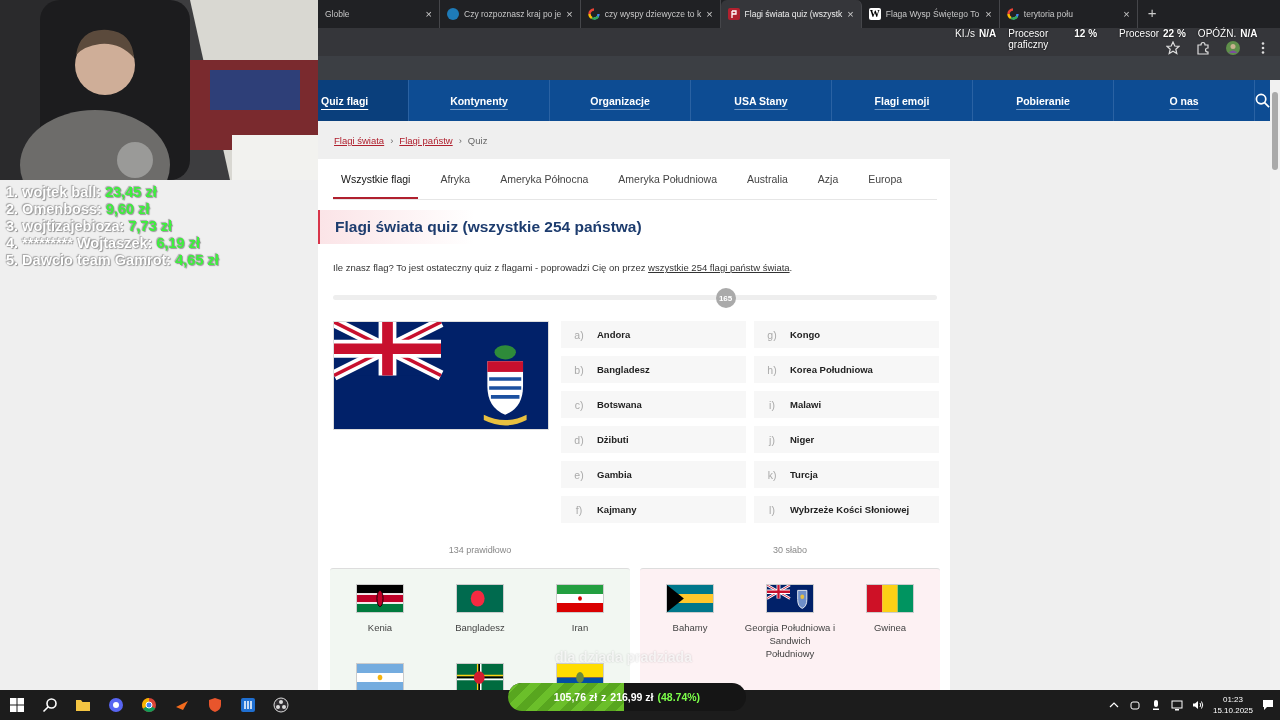 The height and width of the screenshot is (720, 1280). What do you see at coordinates (78, 209) in the screenshot?
I see `donation-entry: 2. Omenboss: 9,60 zł` at bounding box center [78, 209].